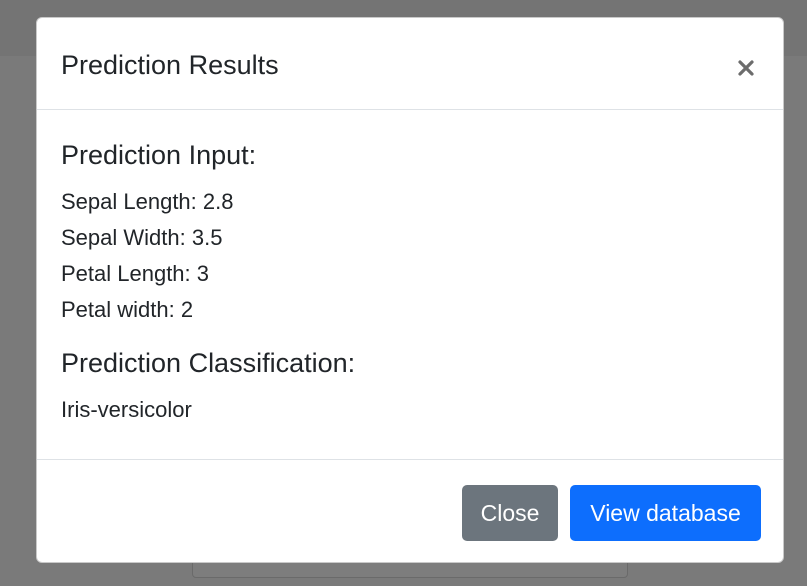 This screenshot has height=586, width=807. What do you see at coordinates (127, 309) in the screenshot?
I see `input-petal-width: Petal width: 2` at bounding box center [127, 309].